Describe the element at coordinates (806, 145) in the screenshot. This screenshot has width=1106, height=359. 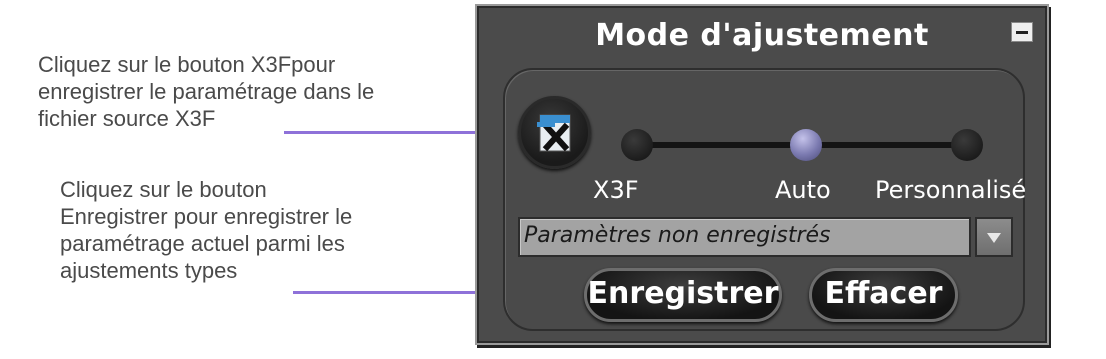
I see `mode-slider-thumb` at that location.